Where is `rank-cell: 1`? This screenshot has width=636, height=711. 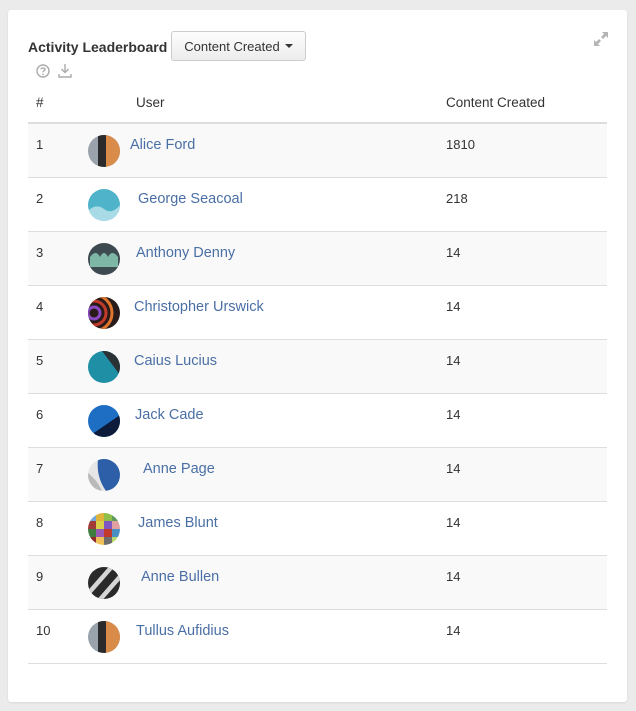 rank-cell: 1 is located at coordinates (40, 144).